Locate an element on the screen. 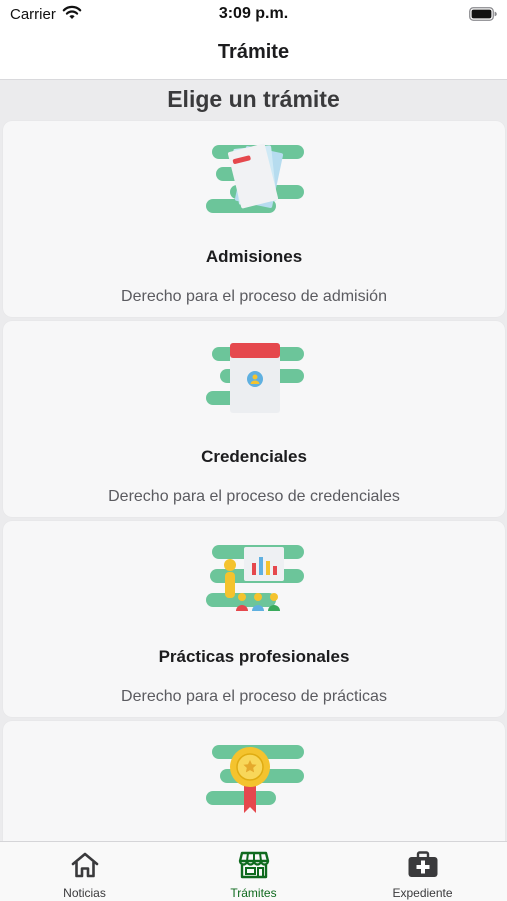 Image resolution: width=507 pixels, height=901 pixels. card-award is located at coordinates (254, 781).